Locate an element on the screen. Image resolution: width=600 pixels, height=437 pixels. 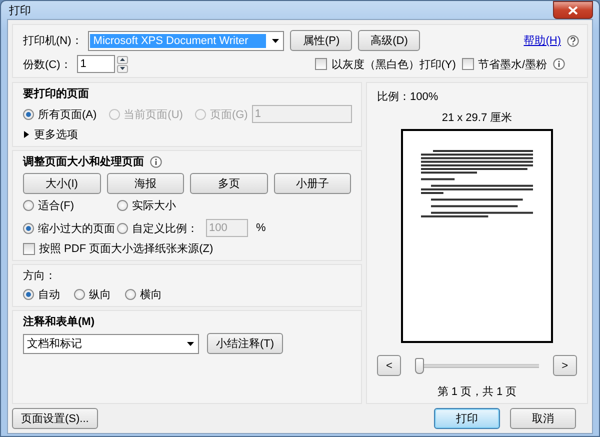
help-link: 帮助(H) is located at coordinates (542, 40).